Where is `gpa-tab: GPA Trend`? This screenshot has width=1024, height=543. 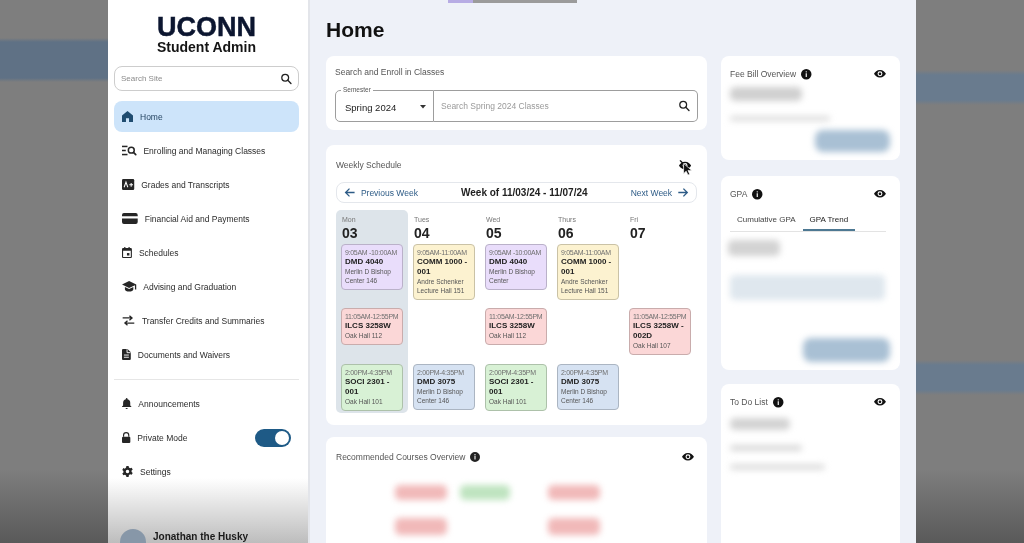 gpa-tab: GPA Trend is located at coordinates (829, 220).